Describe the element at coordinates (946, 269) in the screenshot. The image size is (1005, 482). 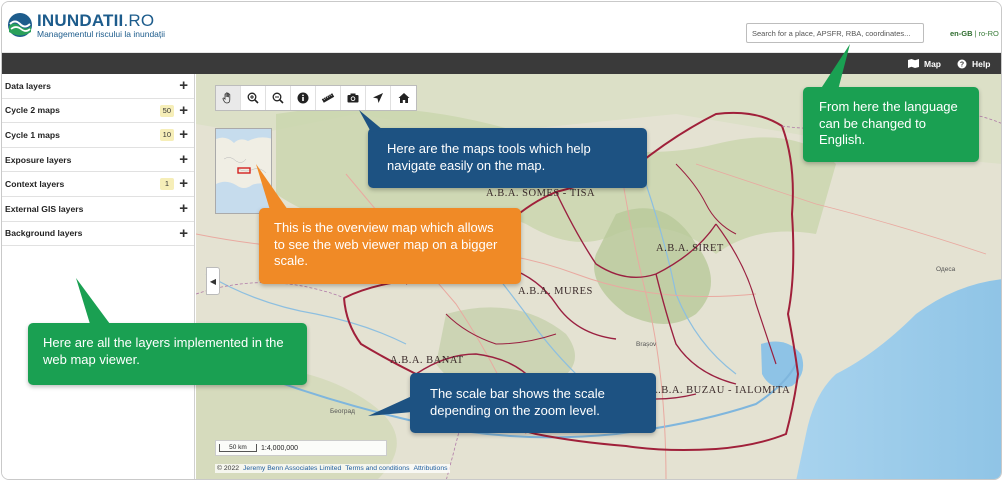
I see `city-label-odesa: Одеса` at that location.